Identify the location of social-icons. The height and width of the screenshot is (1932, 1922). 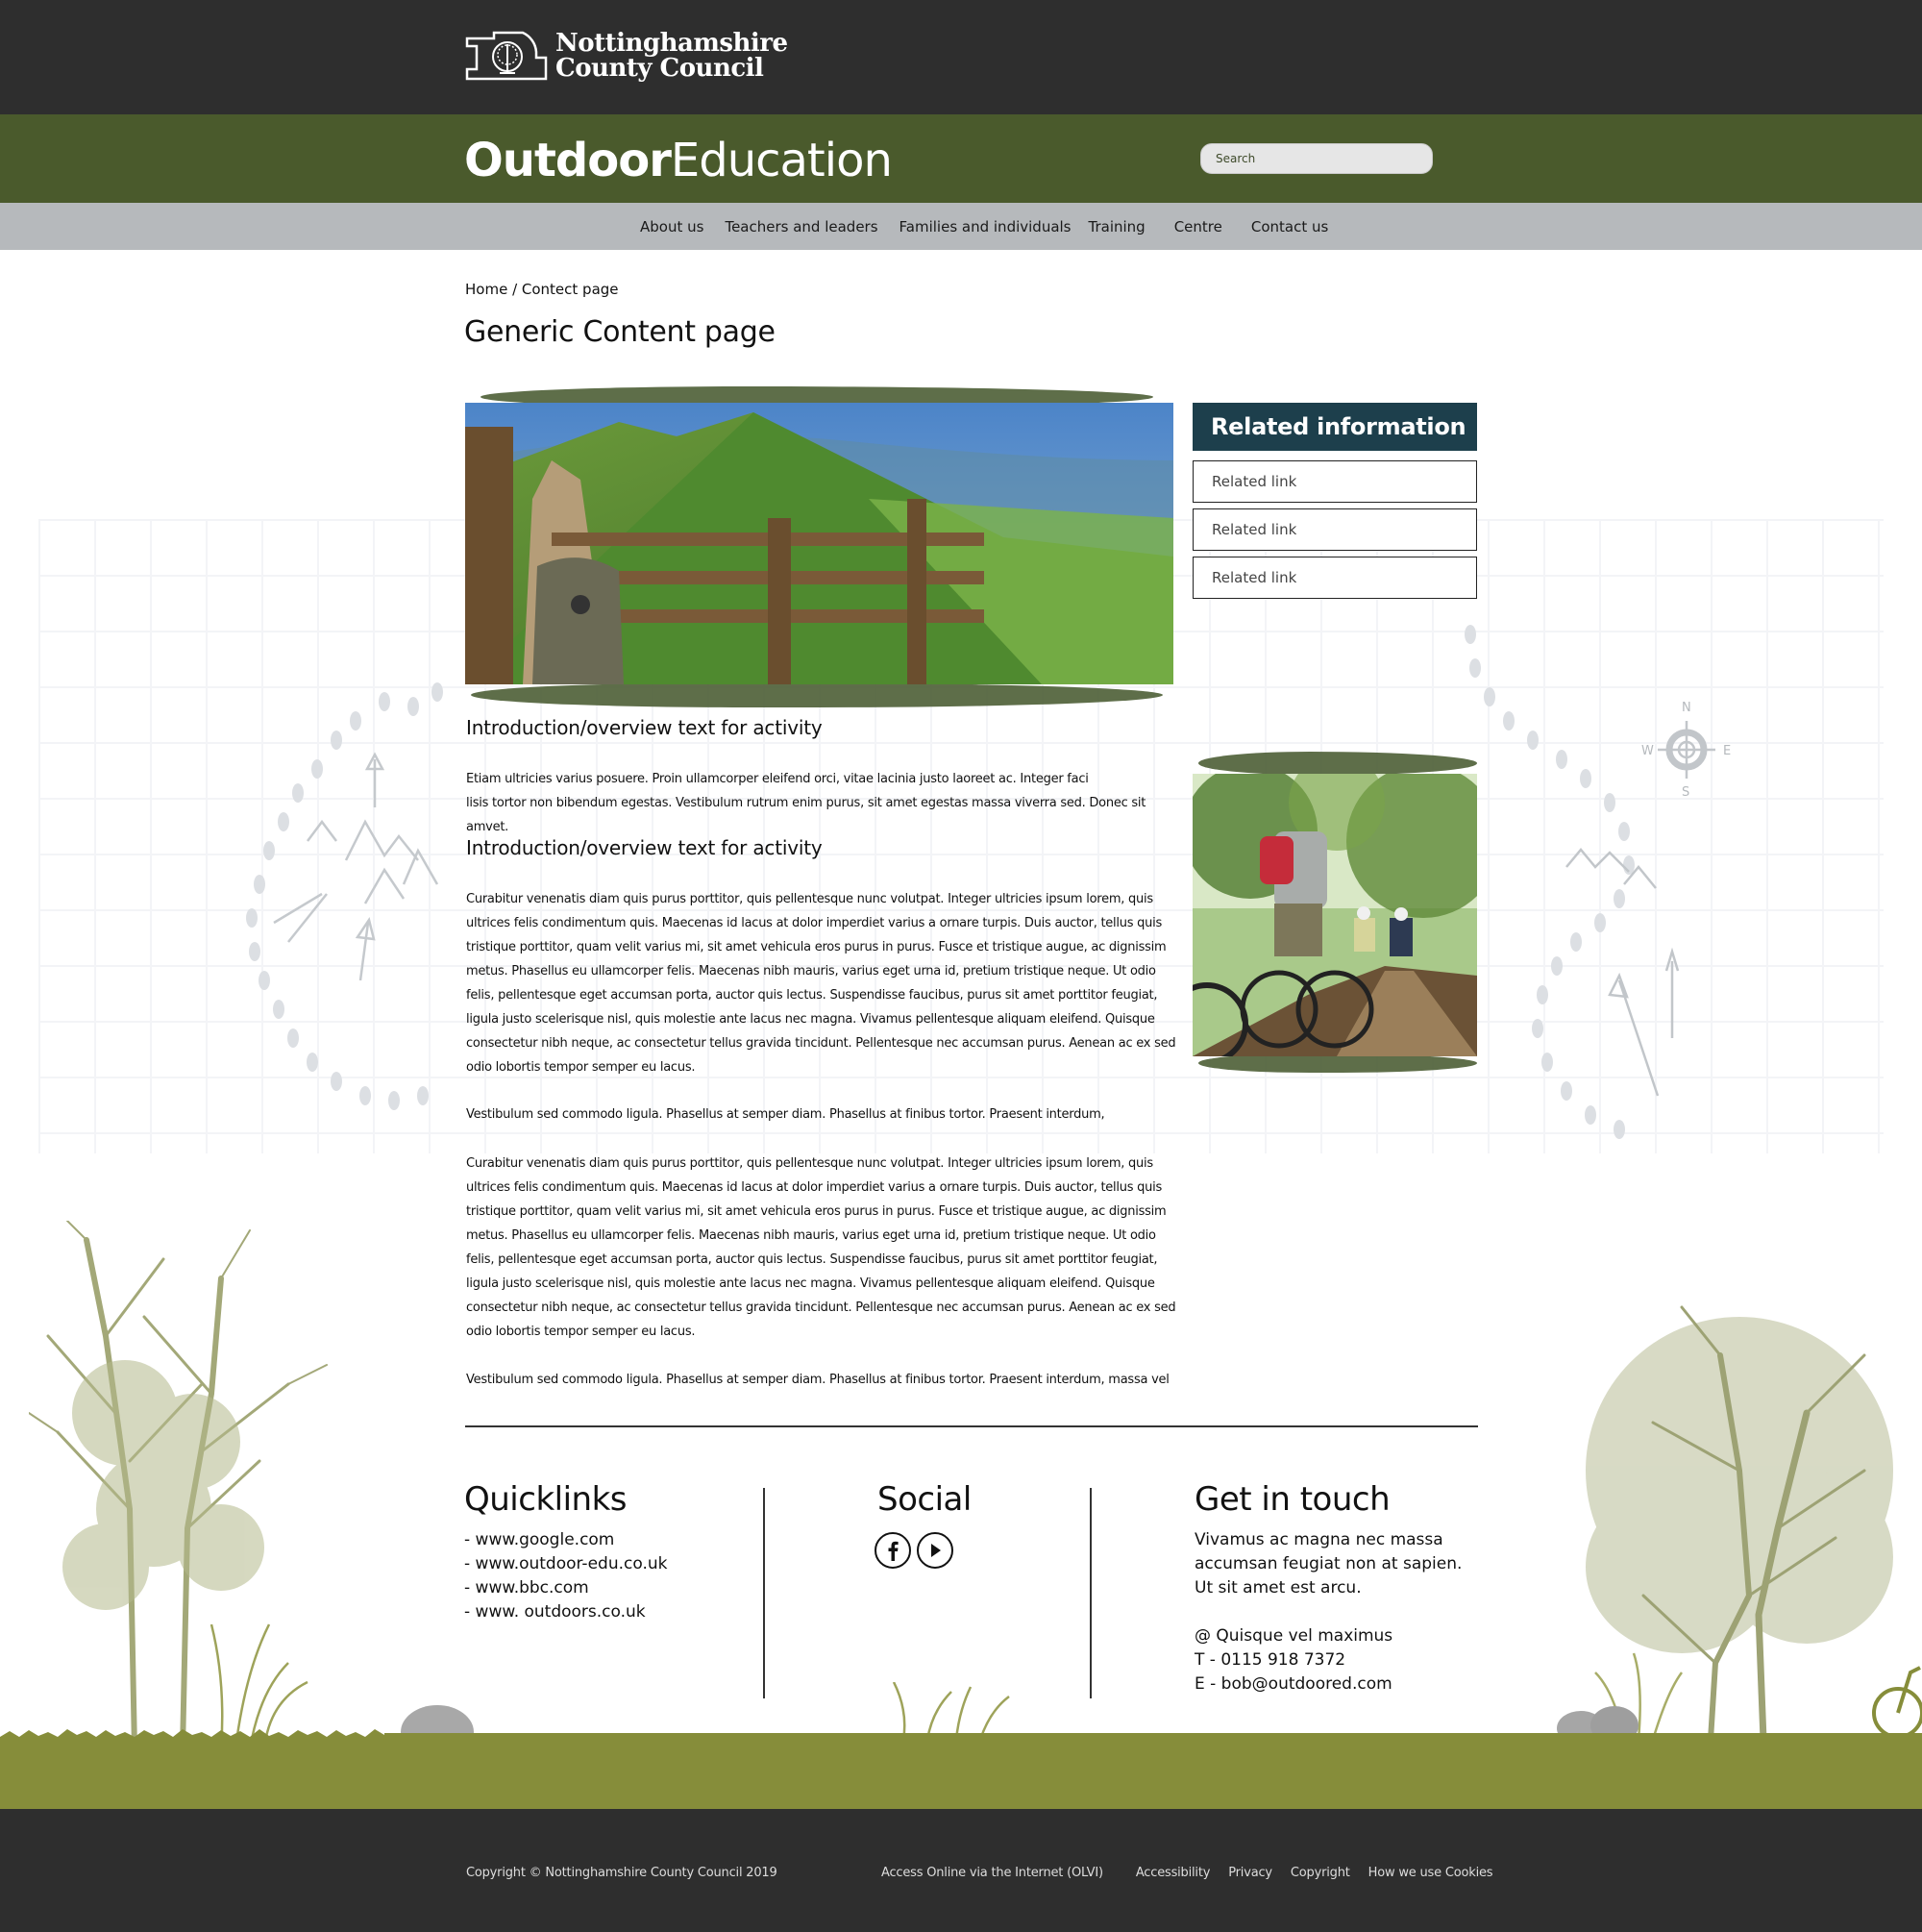
(923, 1550).